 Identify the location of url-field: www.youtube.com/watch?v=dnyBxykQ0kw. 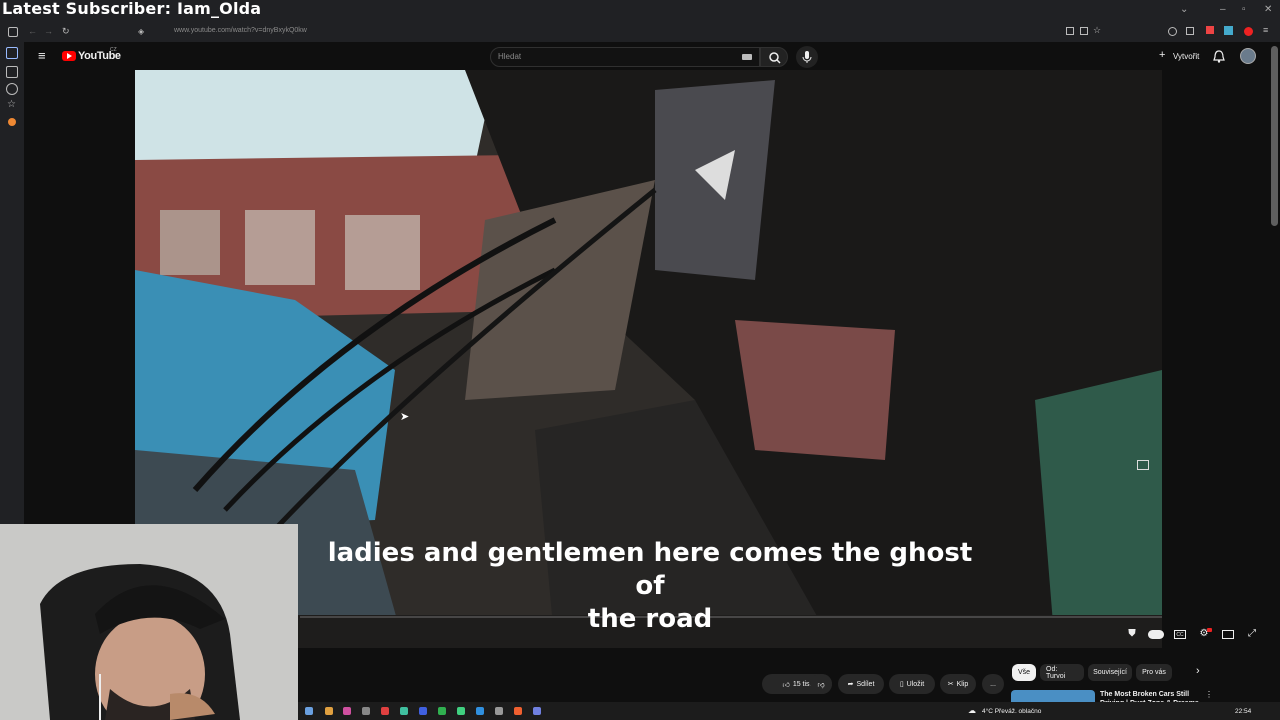
(240, 30).